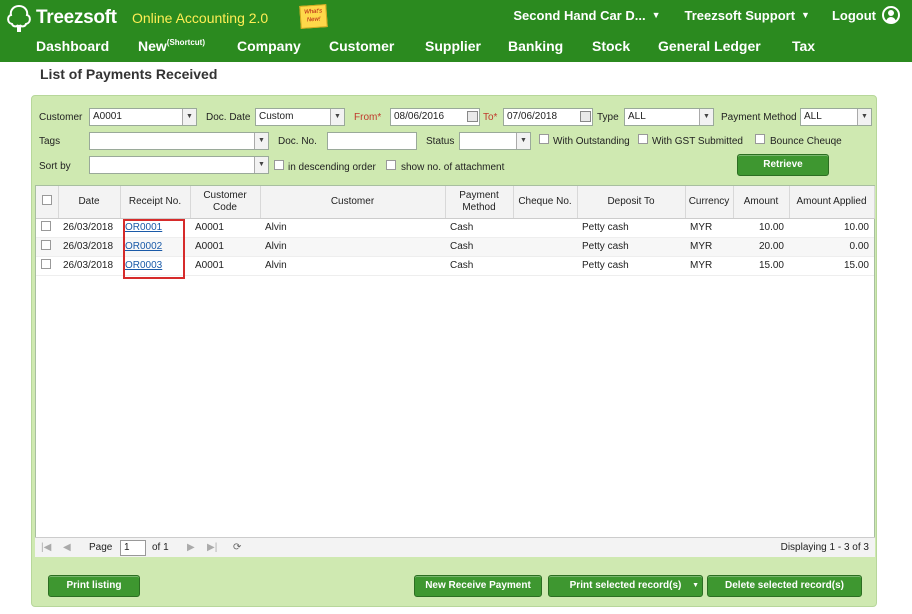 This screenshot has width=912, height=614. I want to click on to-date-input: 07/06/2018, so click(548, 117).